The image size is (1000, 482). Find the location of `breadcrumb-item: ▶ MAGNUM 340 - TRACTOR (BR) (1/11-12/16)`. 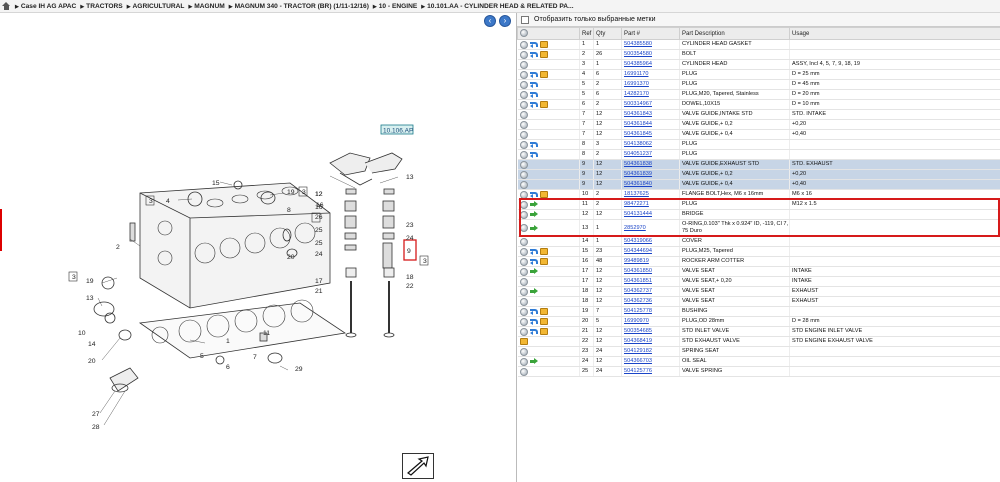

breadcrumb-item: ▶ MAGNUM 340 - TRACTOR (BR) (1/11-12/16) is located at coordinates (299, 6).